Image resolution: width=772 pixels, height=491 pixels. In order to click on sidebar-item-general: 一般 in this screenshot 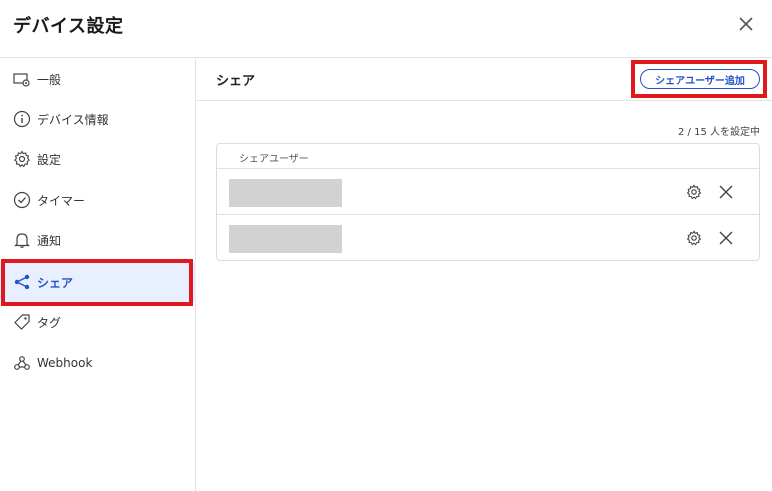, I will do `click(98, 79)`.